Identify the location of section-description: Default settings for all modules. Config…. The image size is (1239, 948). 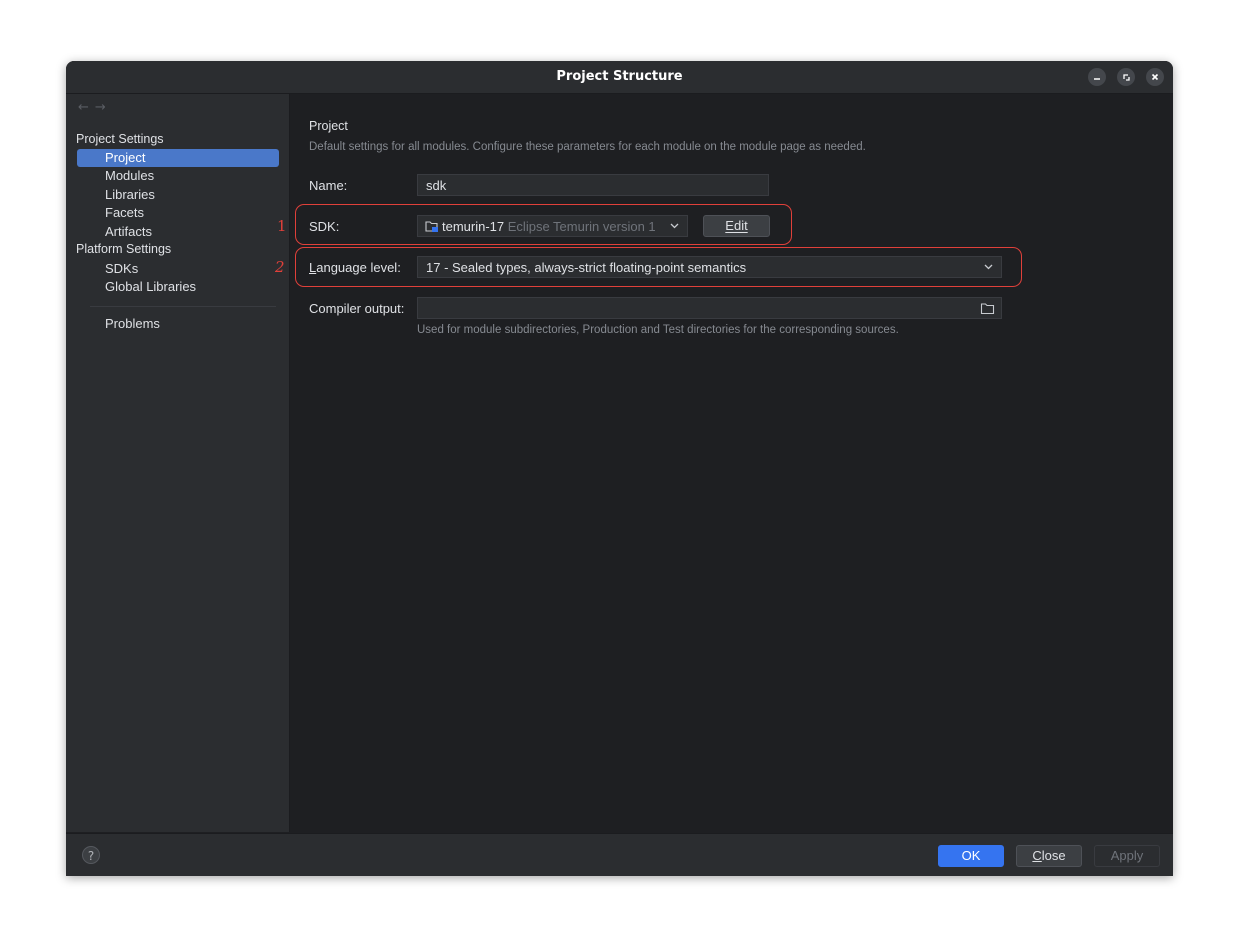
(587, 147).